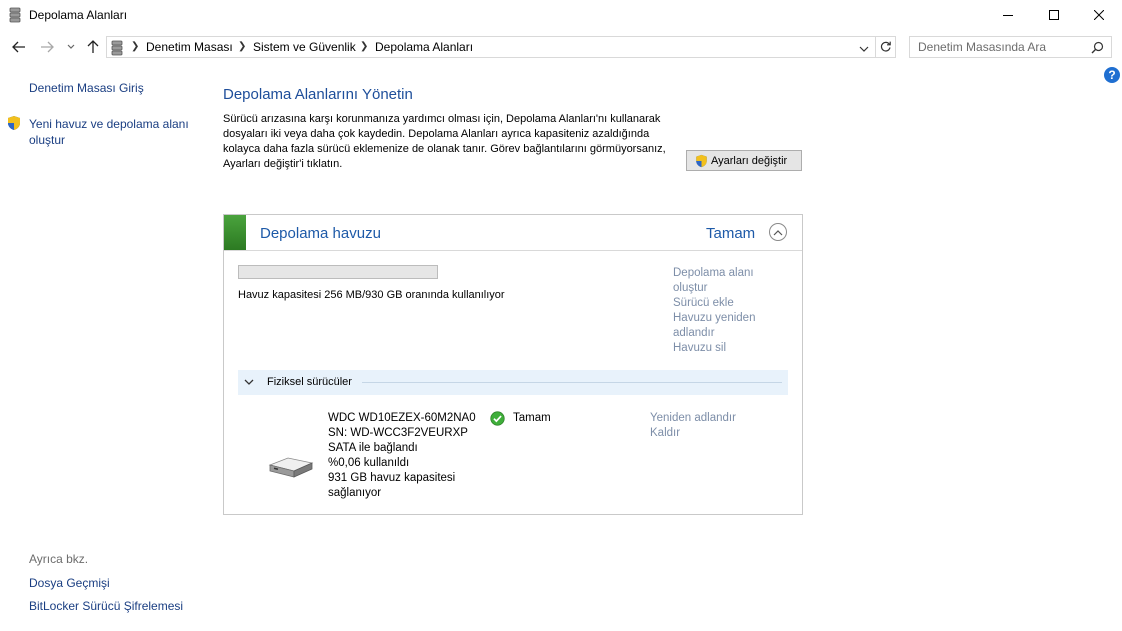  I want to click on up-button, so click(93, 47).